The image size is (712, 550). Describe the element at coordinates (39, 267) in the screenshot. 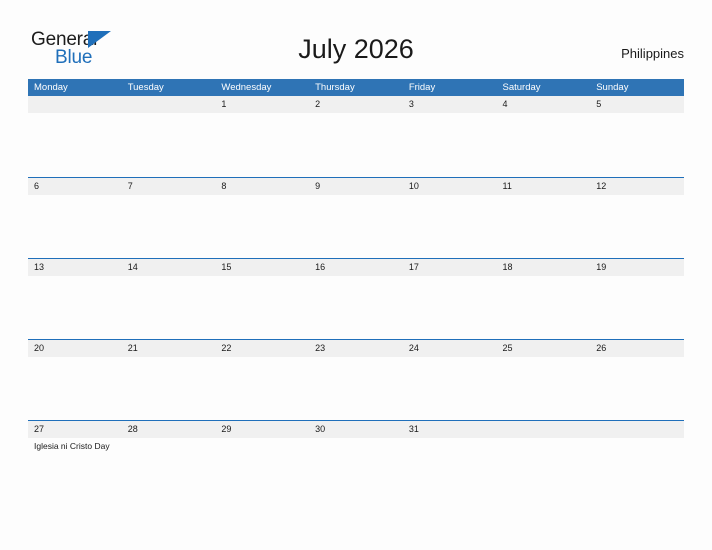

I see `day-number: 13` at that location.